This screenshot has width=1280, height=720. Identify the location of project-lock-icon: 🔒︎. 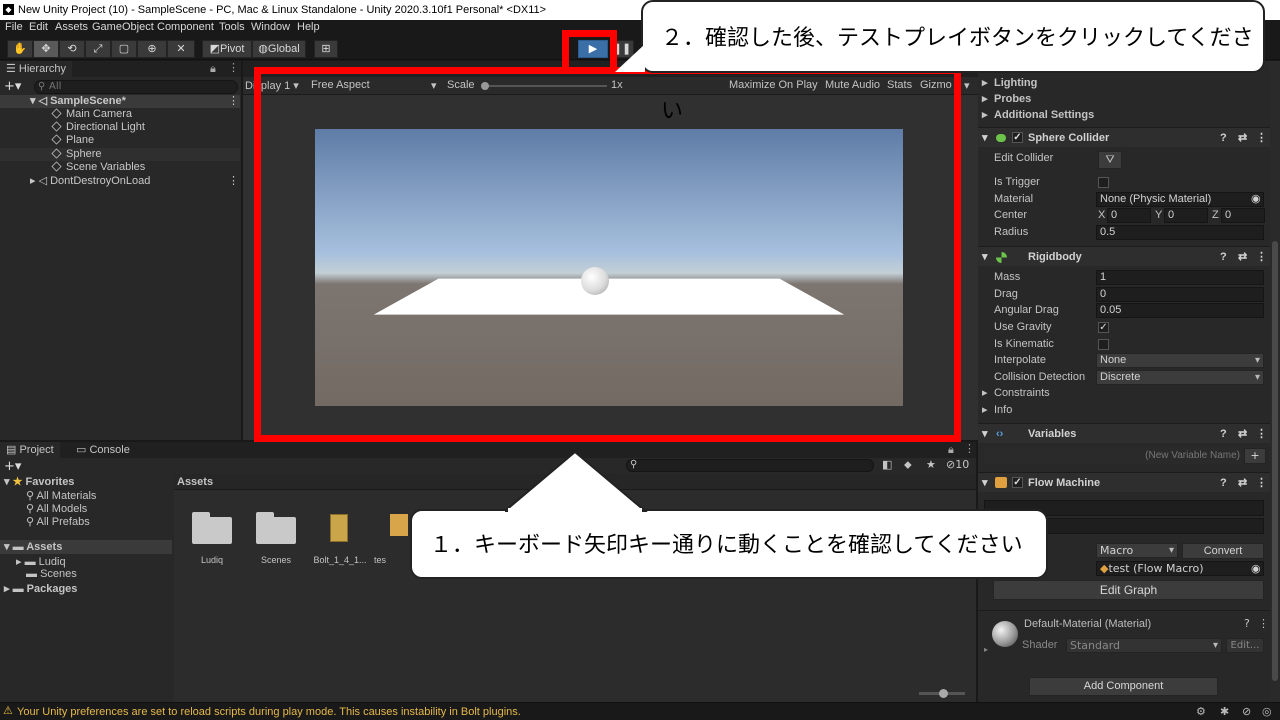
(951, 450).